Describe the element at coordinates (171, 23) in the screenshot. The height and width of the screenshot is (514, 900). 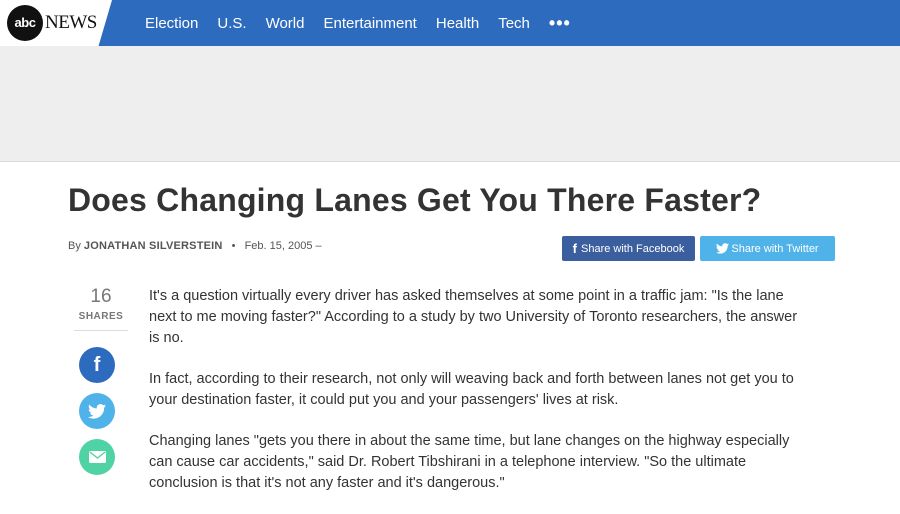
I see `nav-item-election: Election` at that location.